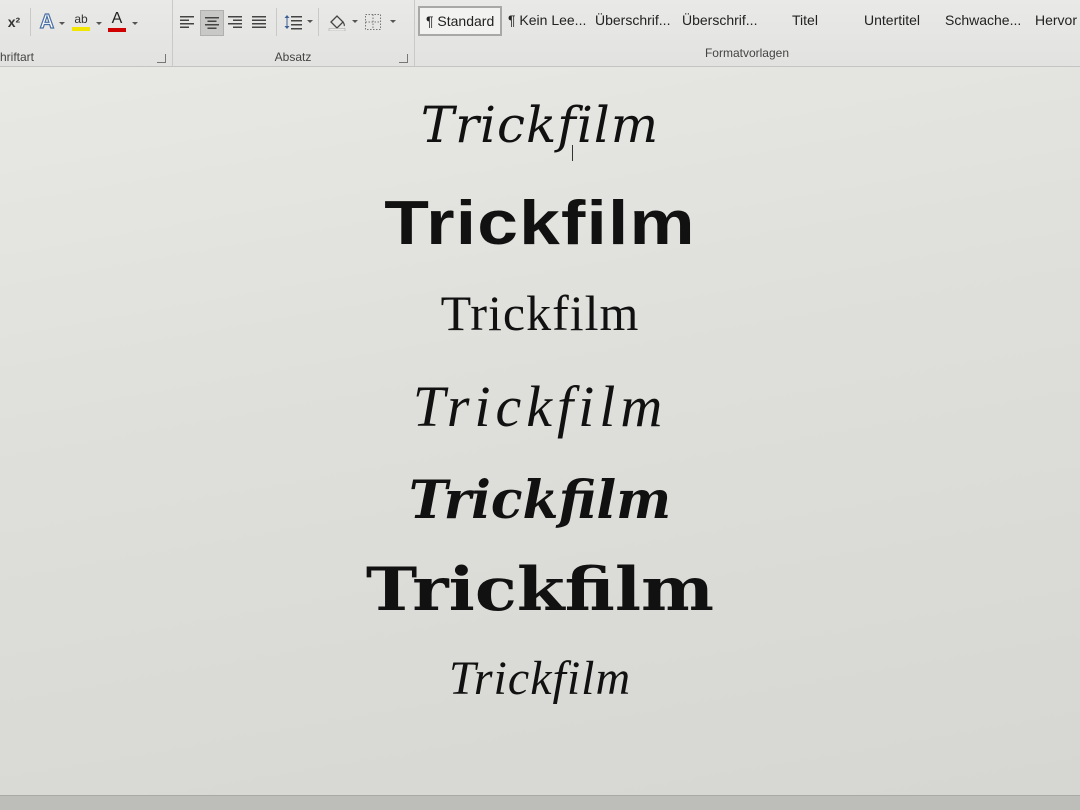 The width and height of the screenshot is (1080, 810). What do you see at coordinates (540, 501) in the screenshot?
I see `document-line-5: Trickfilm` at bounding box center [540, 501].